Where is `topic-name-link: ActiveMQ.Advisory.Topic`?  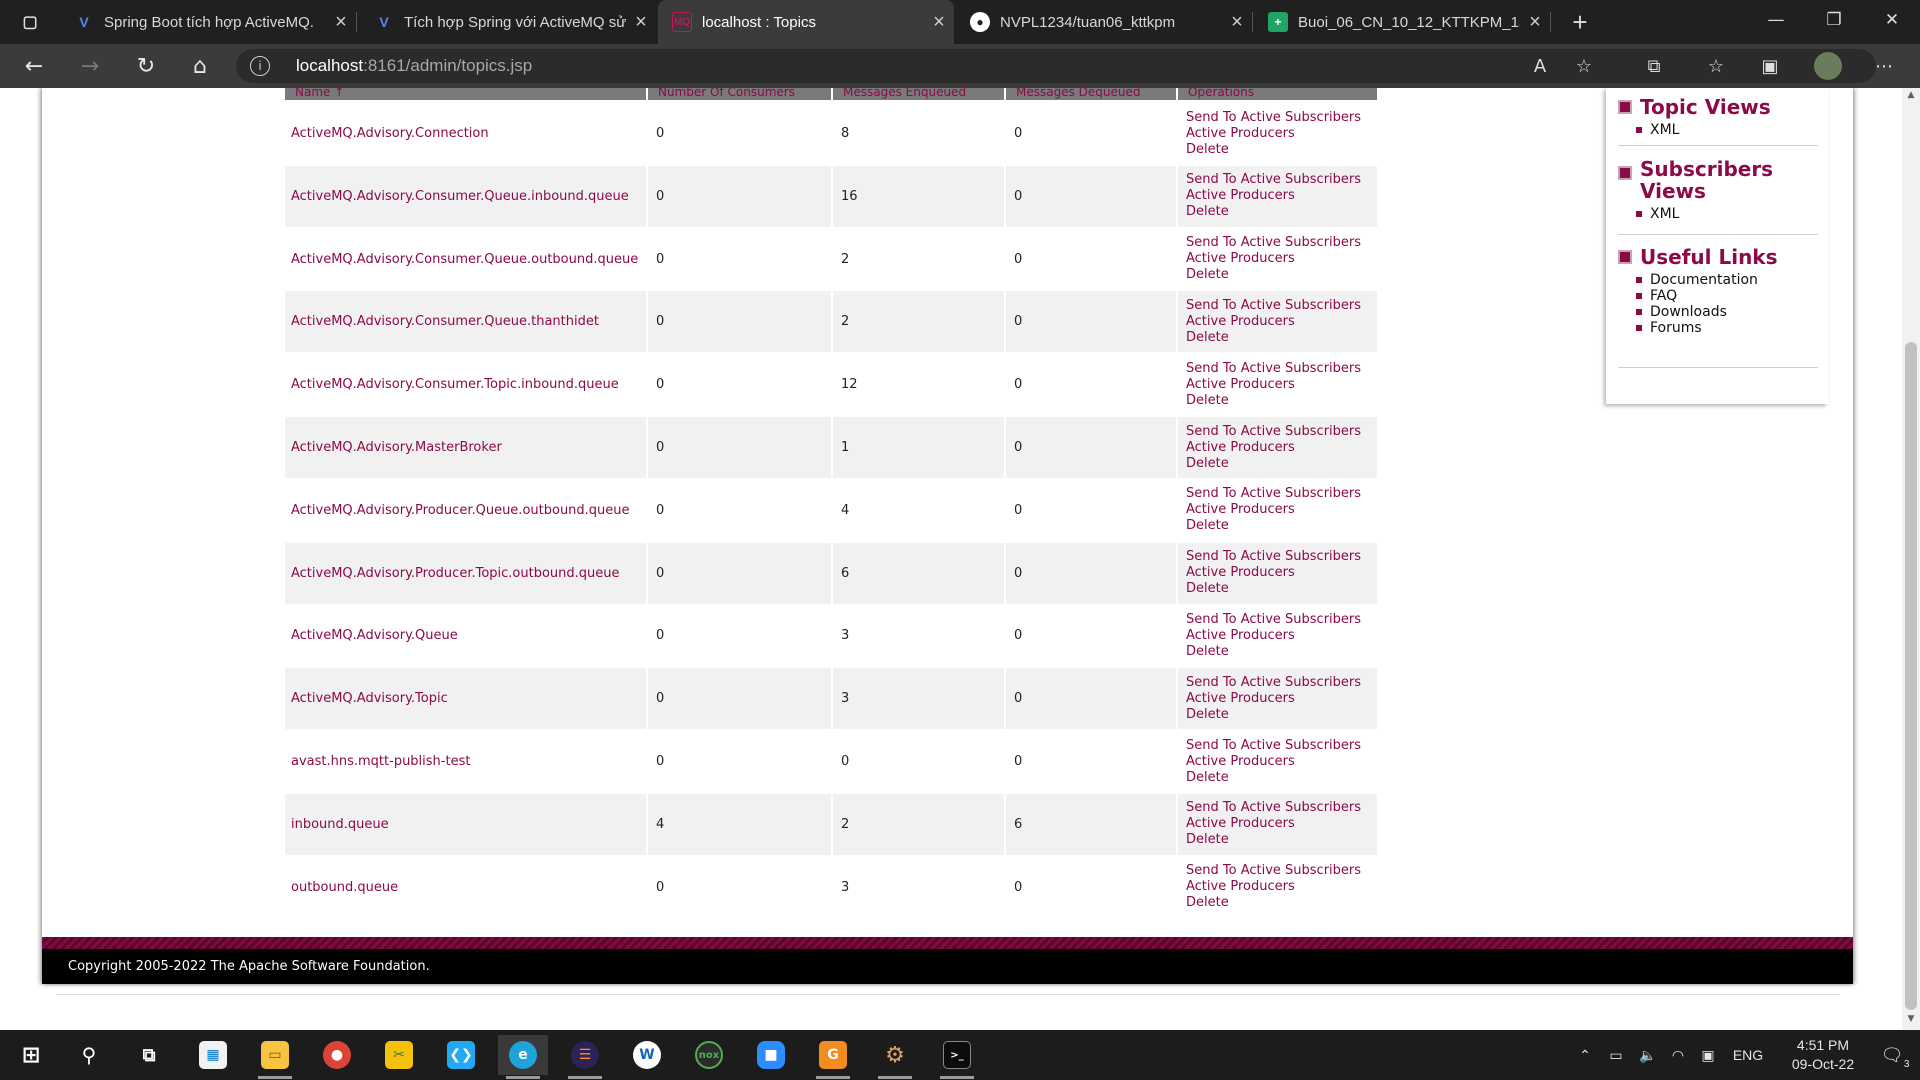
topic-name-link: ActiveMQ.Advisory.Topic is located at coordinates (369, 698).